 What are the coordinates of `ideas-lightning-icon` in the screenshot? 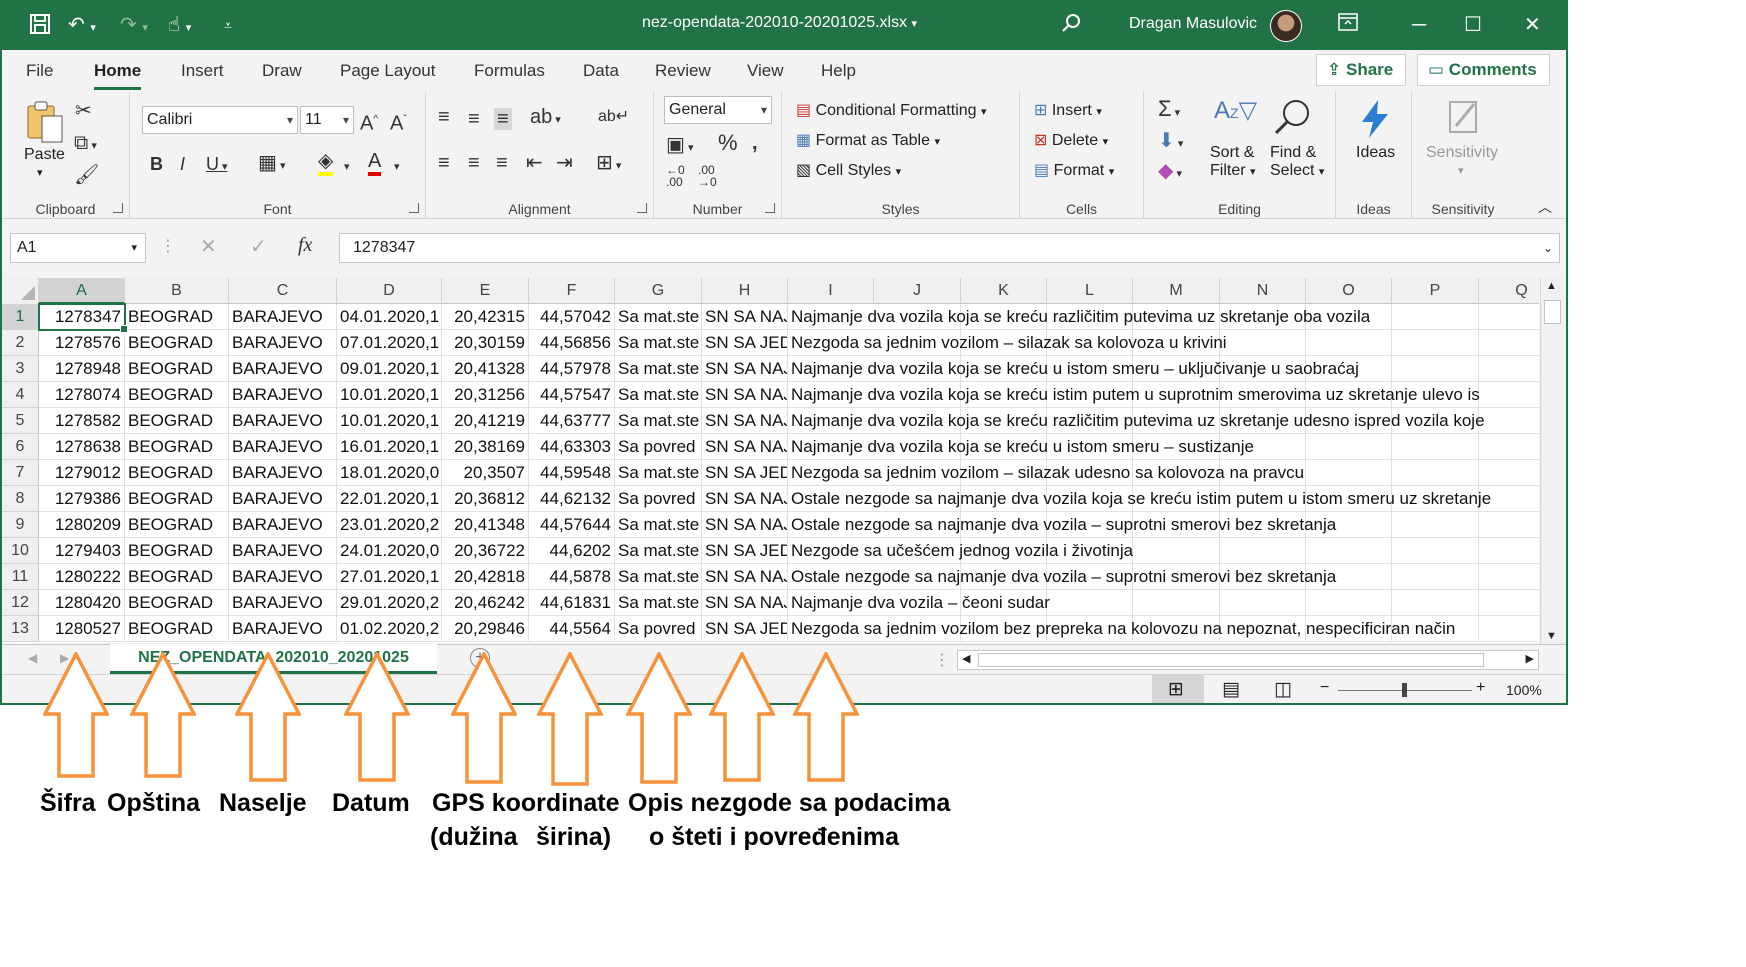 It's located at (1375, 121).